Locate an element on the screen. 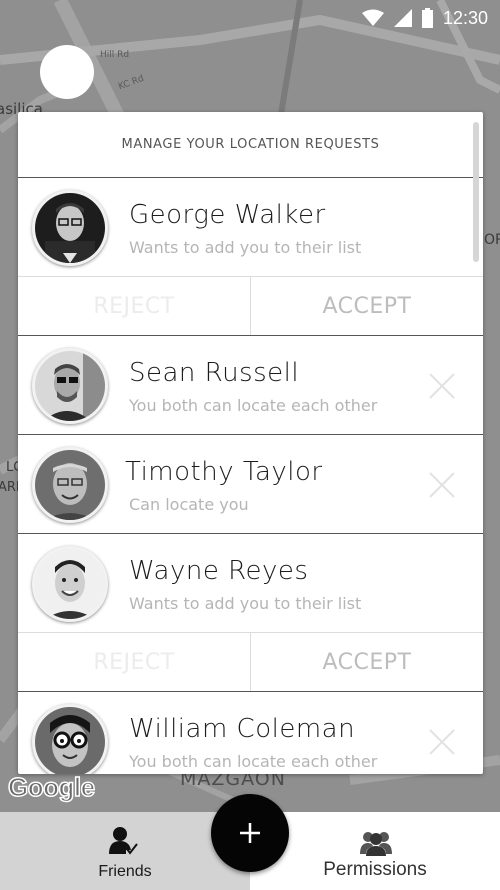  map-label: Hill Rd is located at coordinates (115, 55).